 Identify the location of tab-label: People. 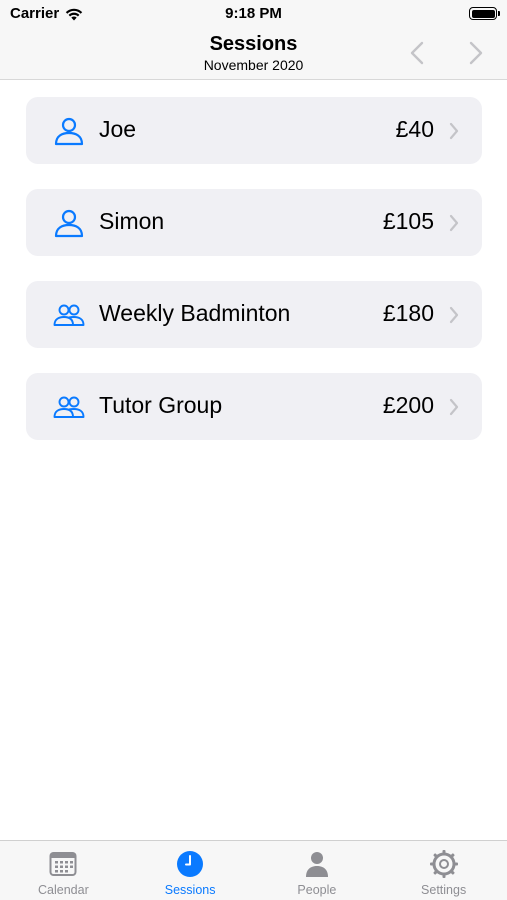
(317, 890).